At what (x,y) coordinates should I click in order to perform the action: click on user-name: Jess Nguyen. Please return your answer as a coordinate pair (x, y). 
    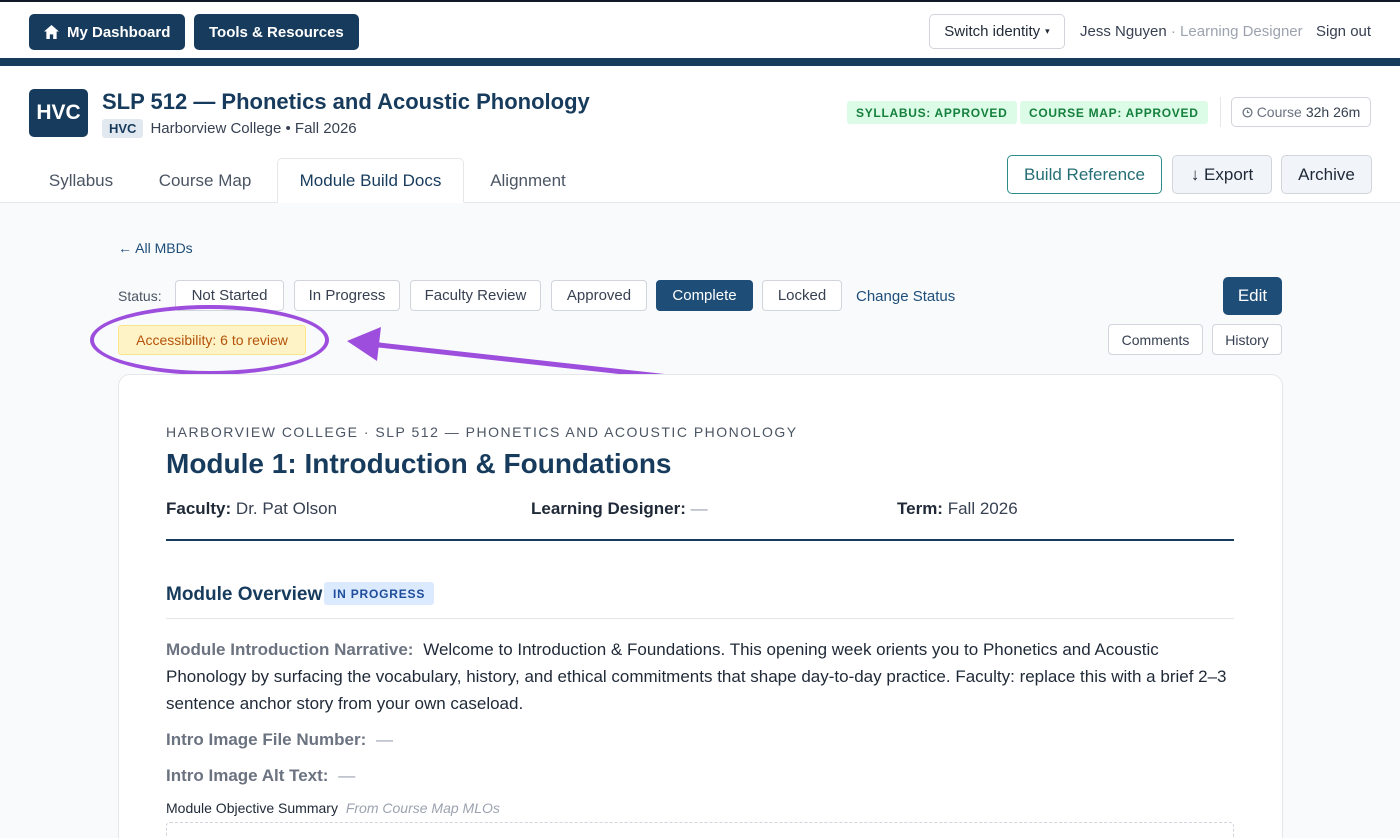
    Looking at the image, I should click on (1123, 31).